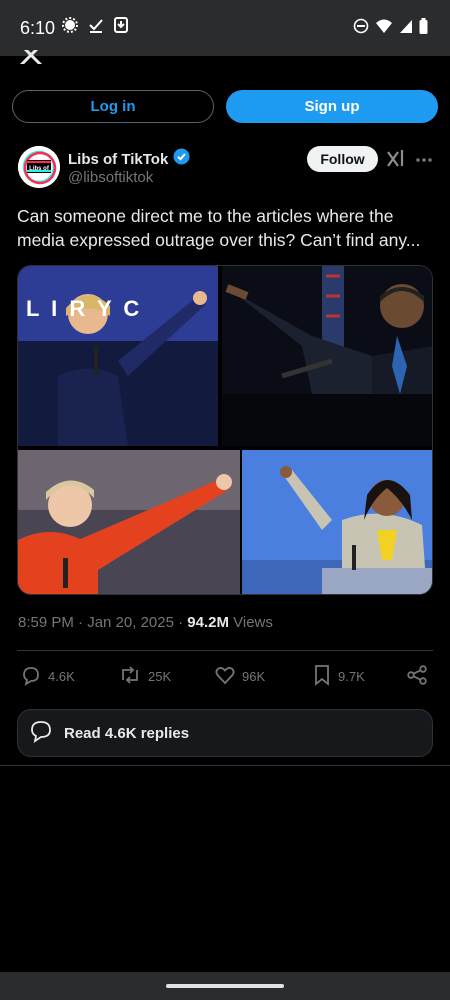 Image resolution: width=450 pixels, height=1000 pixels. Describe the element at coordinates (31, 57) in the screenshot. I see `x-logo-icon` at that location.